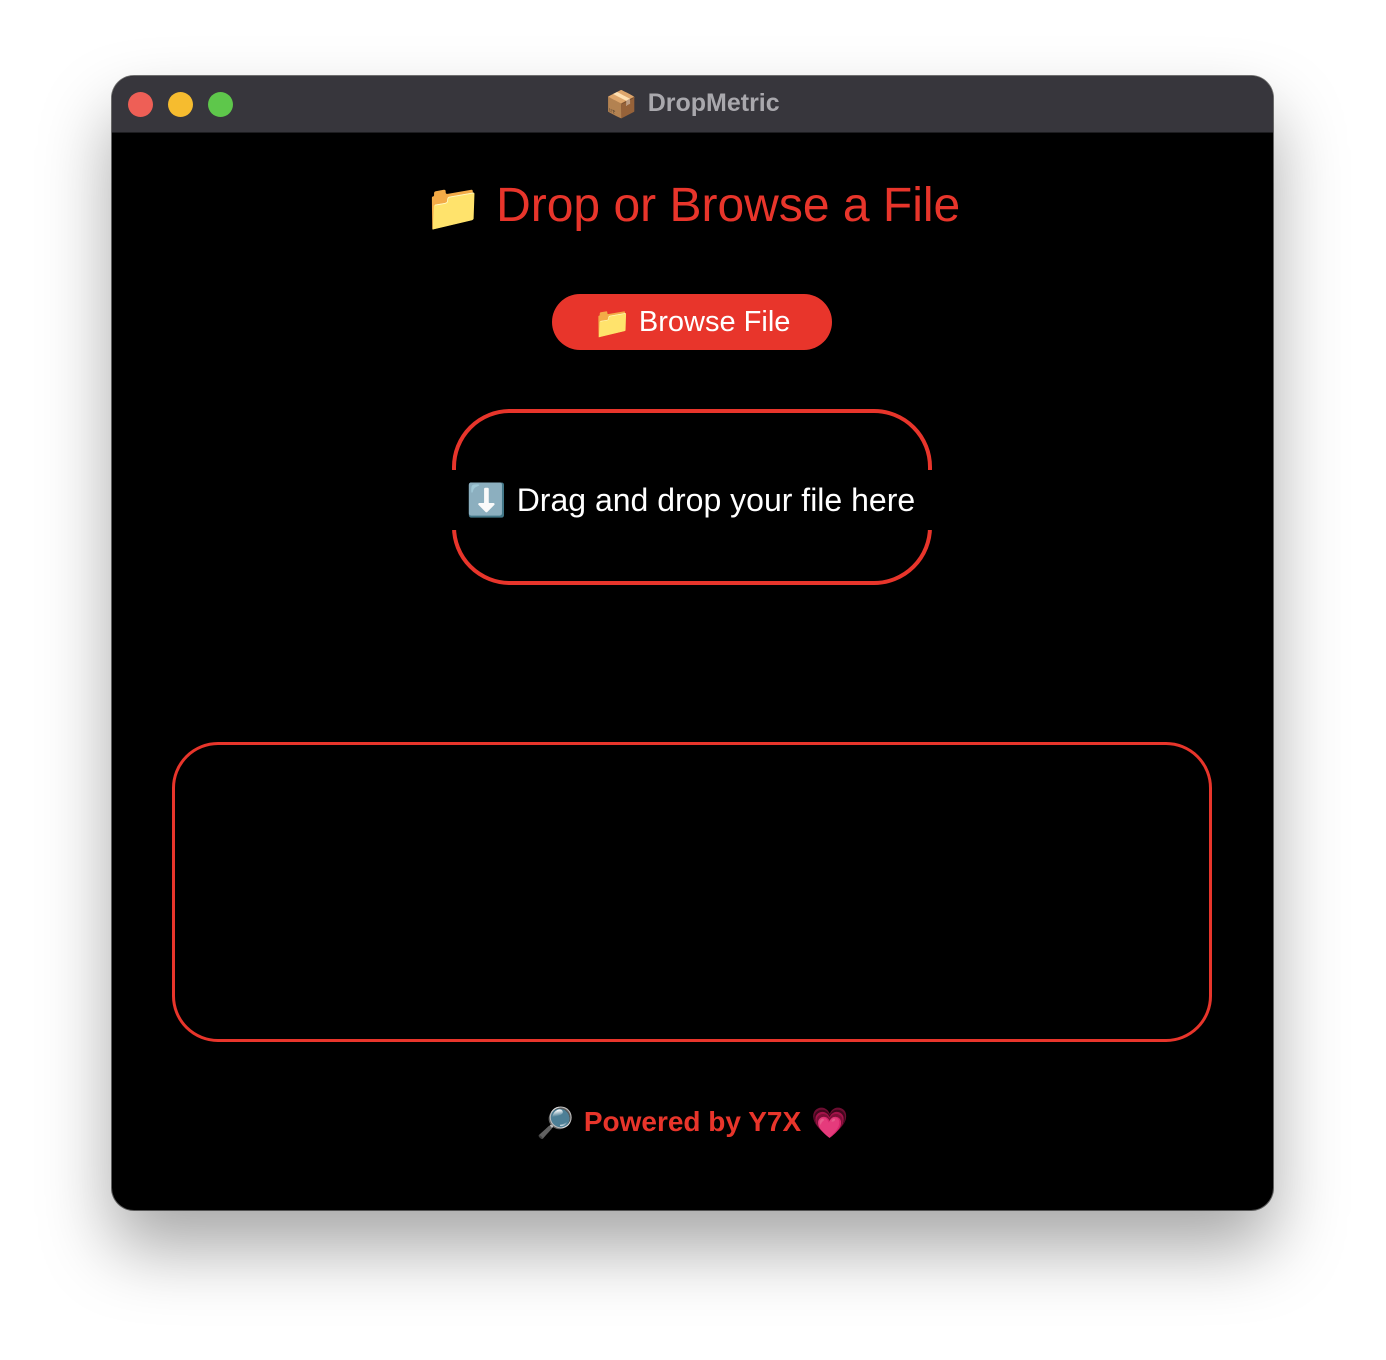 The width and height of the screenshot is (1386, 1360). What do you see at coordinates (714, 322) in the screenshot?
I see `browse-file-label: Browse File` at bounding box center [714, 322].